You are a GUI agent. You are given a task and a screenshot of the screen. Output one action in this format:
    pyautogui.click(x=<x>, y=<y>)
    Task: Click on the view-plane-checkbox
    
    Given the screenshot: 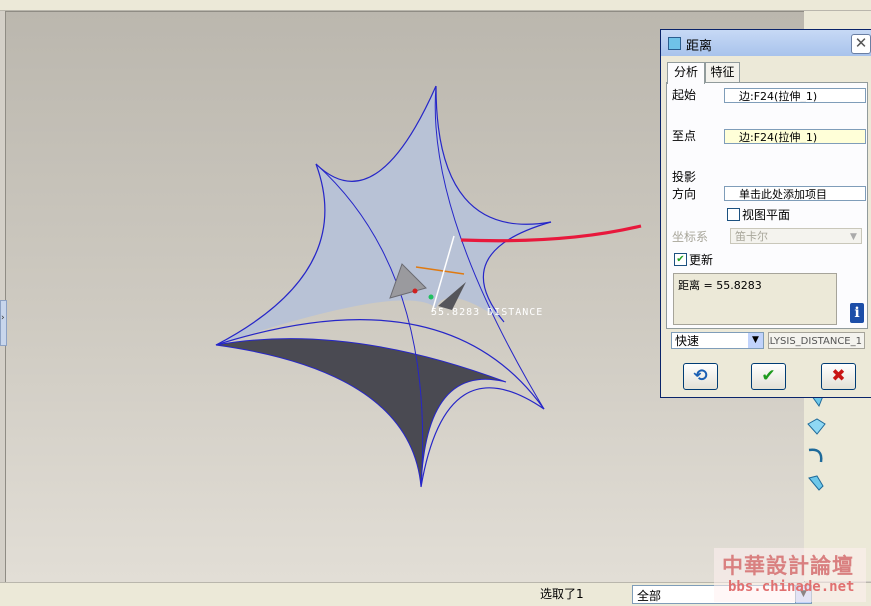 What is the action you would take?
    pyautogui.click(x=733, y=214)
    